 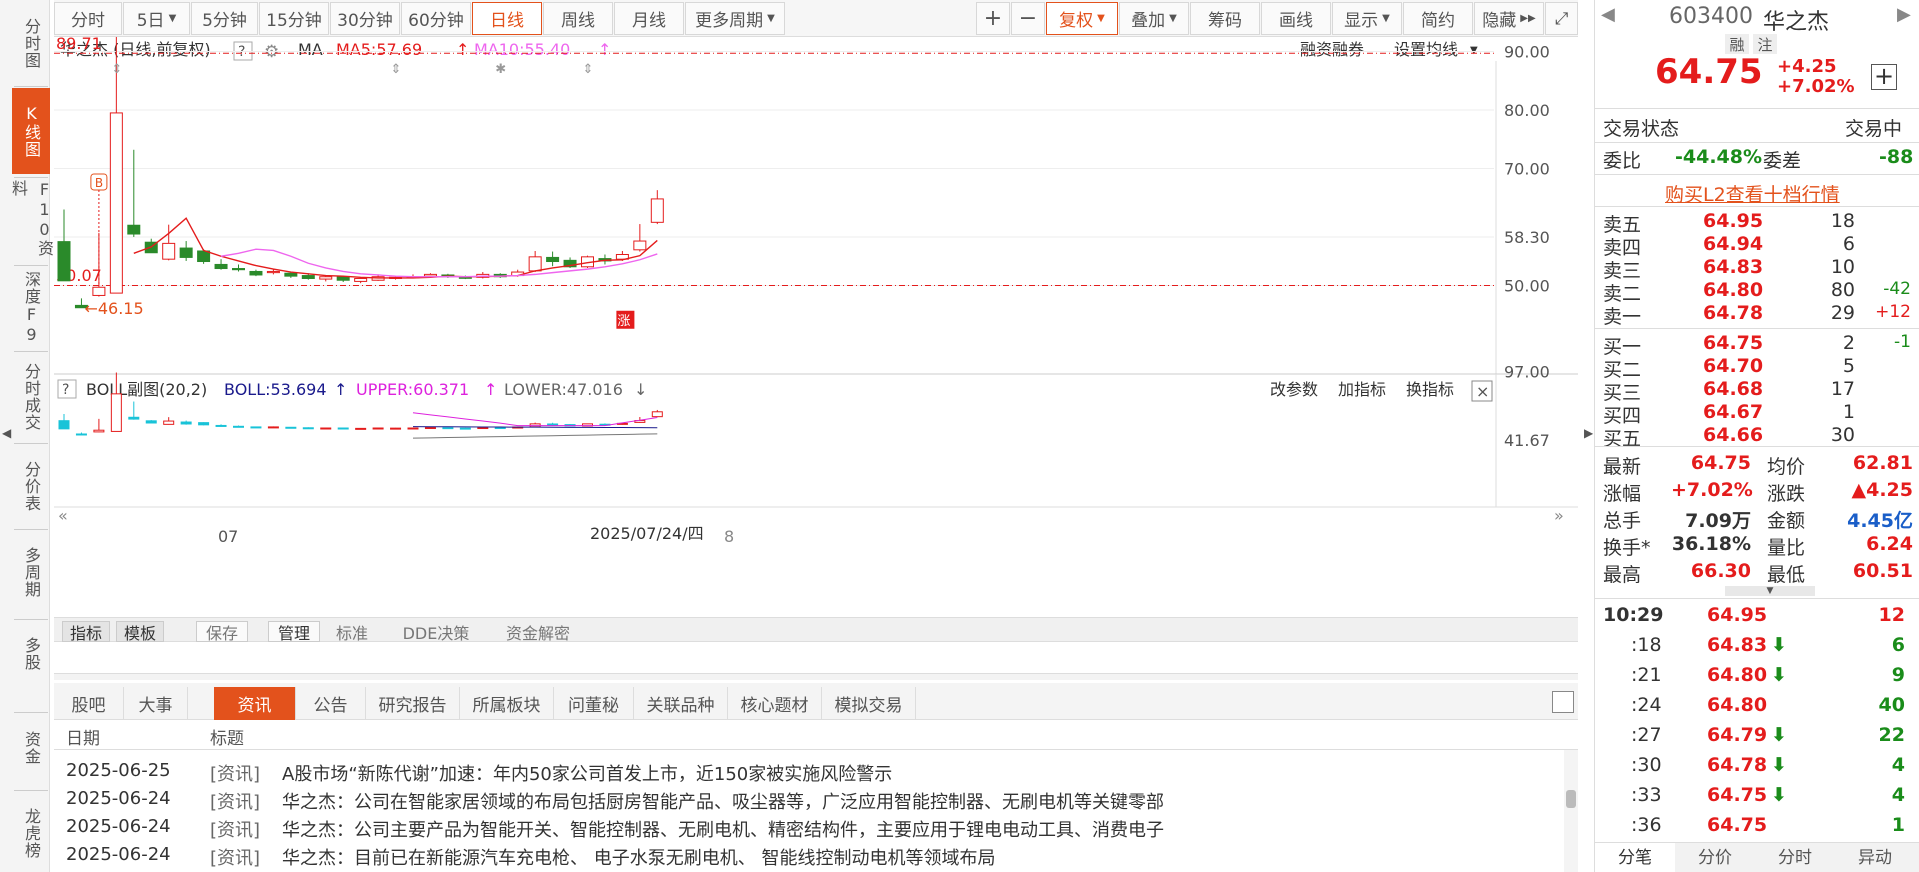 I want to click on tick-row: :24 64.80 40, so click(x=1757, y=709).